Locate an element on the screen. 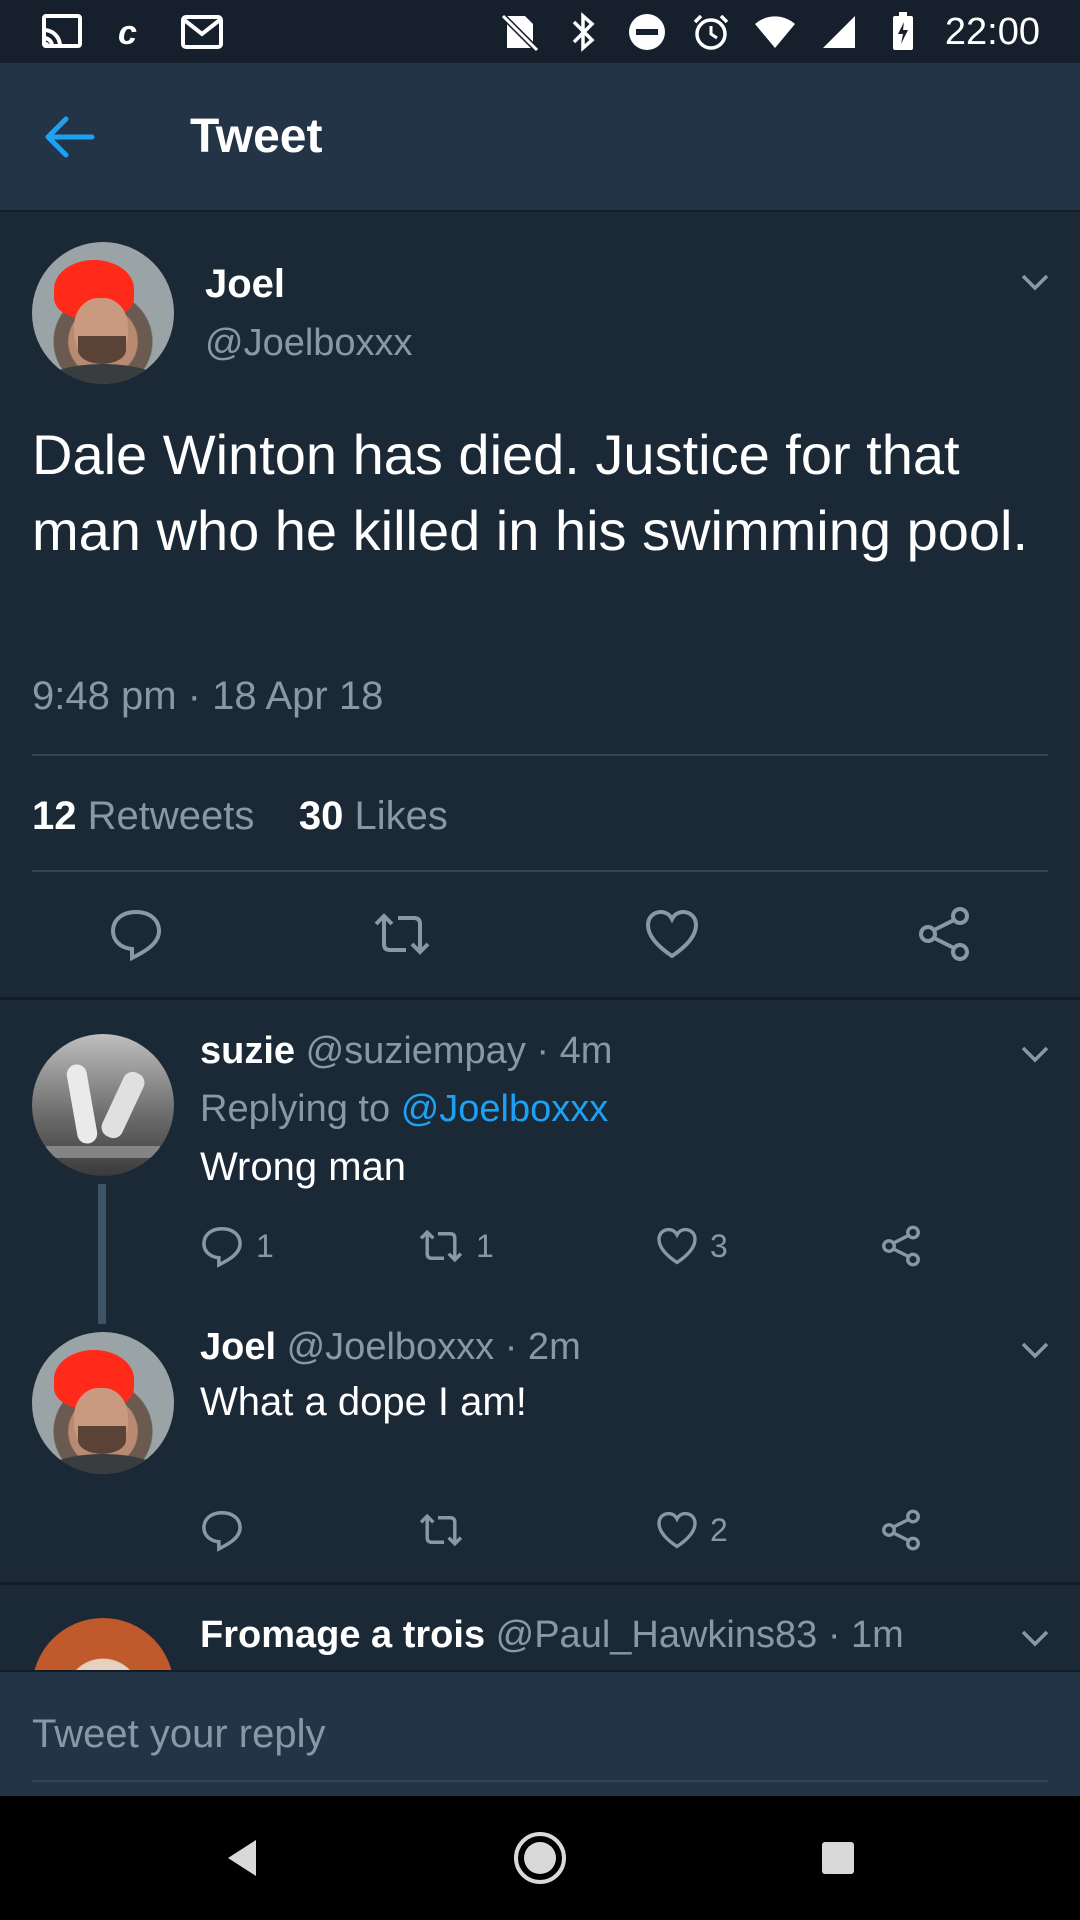  replying-to-link: @Joelboxxx is located at coordinates (505, 1109).